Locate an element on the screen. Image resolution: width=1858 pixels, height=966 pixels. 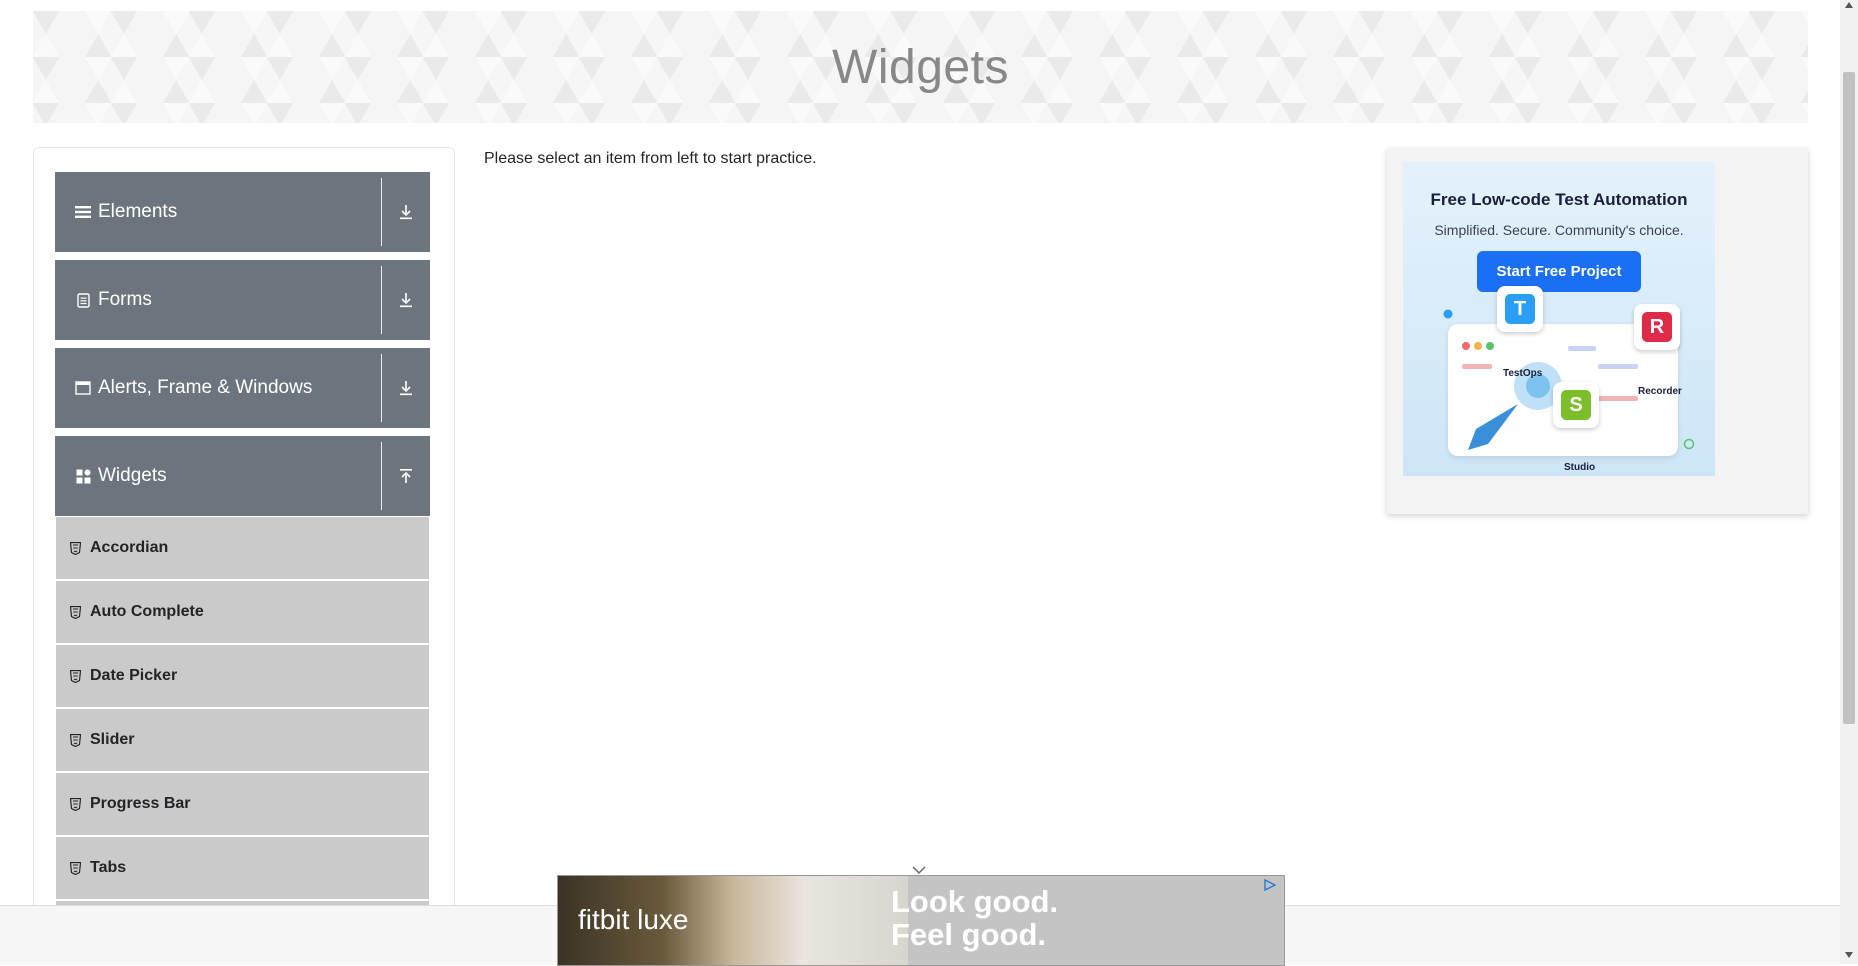
bottom-advertisement: fitbit luxe Look good. Feel good. is located at coordinates (921, 920).